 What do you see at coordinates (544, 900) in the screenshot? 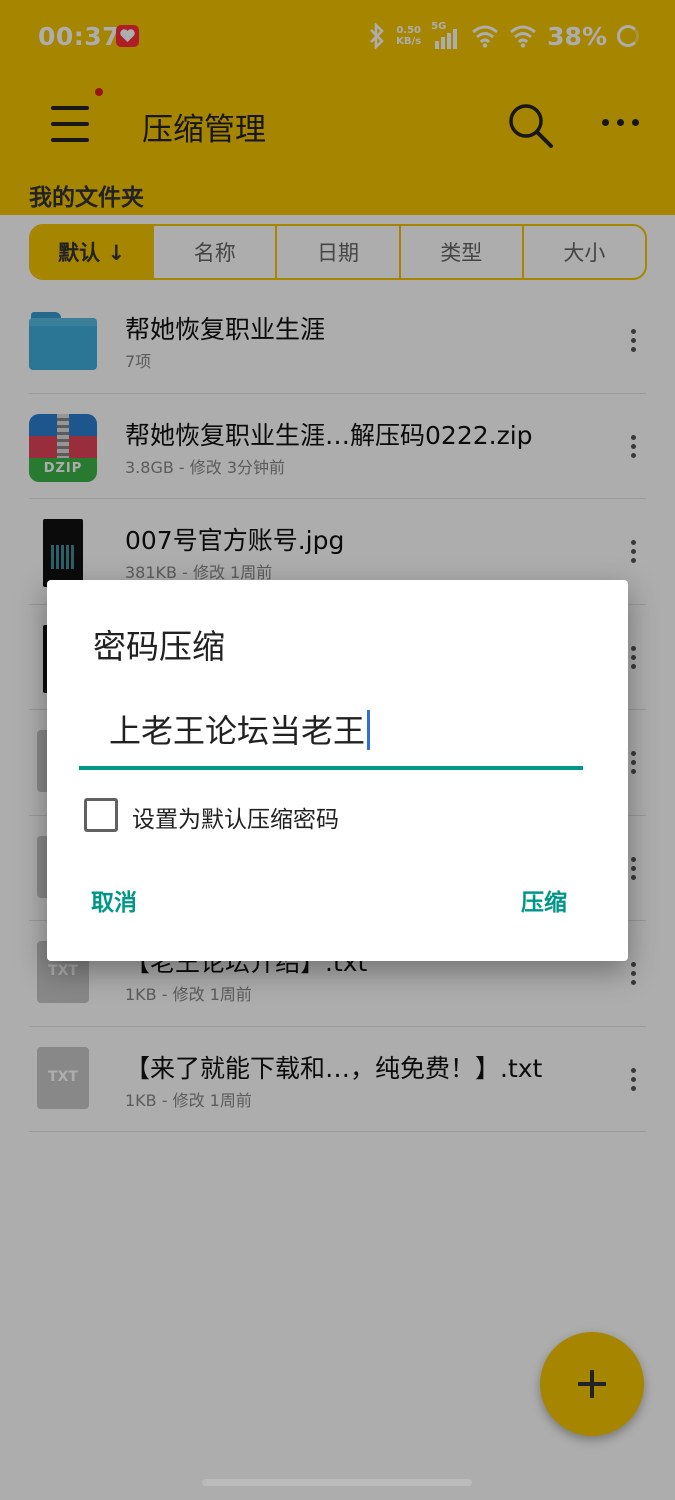
I see `compress-button: 压缩` at bounding box center [544, 900].